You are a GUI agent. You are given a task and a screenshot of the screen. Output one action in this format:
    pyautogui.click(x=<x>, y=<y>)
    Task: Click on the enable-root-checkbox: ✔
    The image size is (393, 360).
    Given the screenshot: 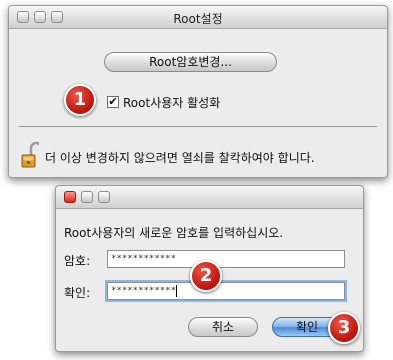 What is the action you would take?
    pyautogui.click(x=113, y=102)
    